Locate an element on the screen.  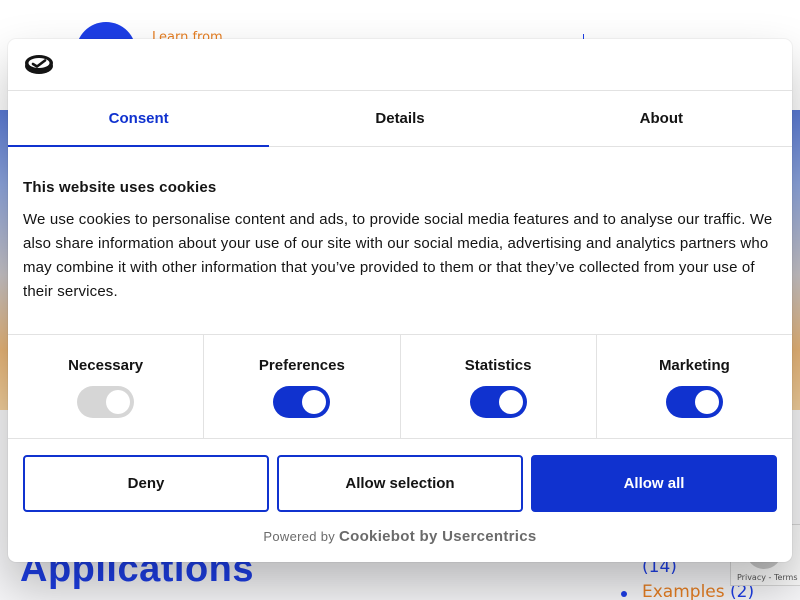
category-marketing: Marketing is located at coordinates (694, 386).